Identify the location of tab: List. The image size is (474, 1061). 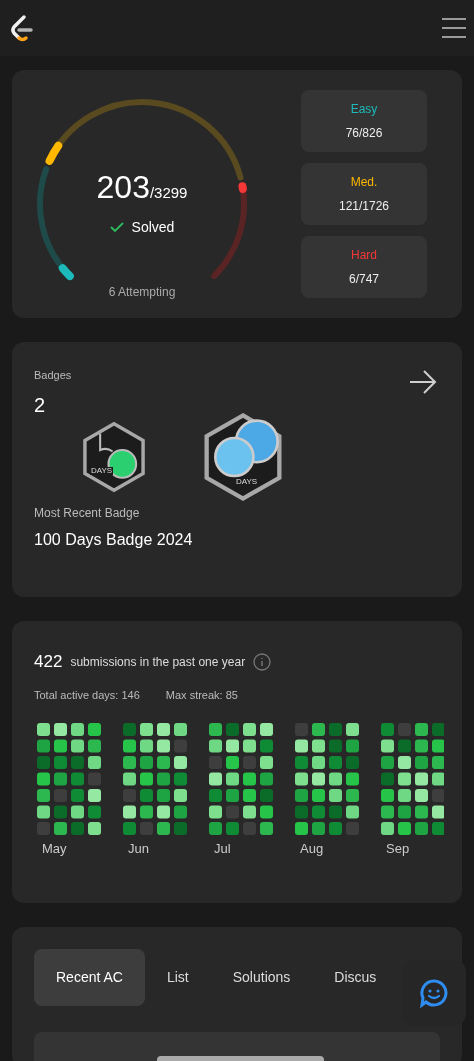
(177, 977).